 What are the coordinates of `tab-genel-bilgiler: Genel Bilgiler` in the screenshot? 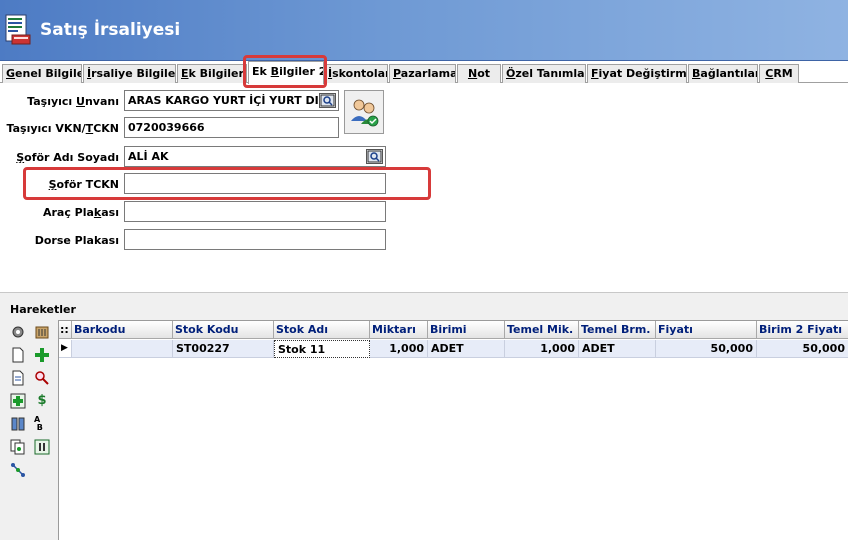 It's located at (42, 73).